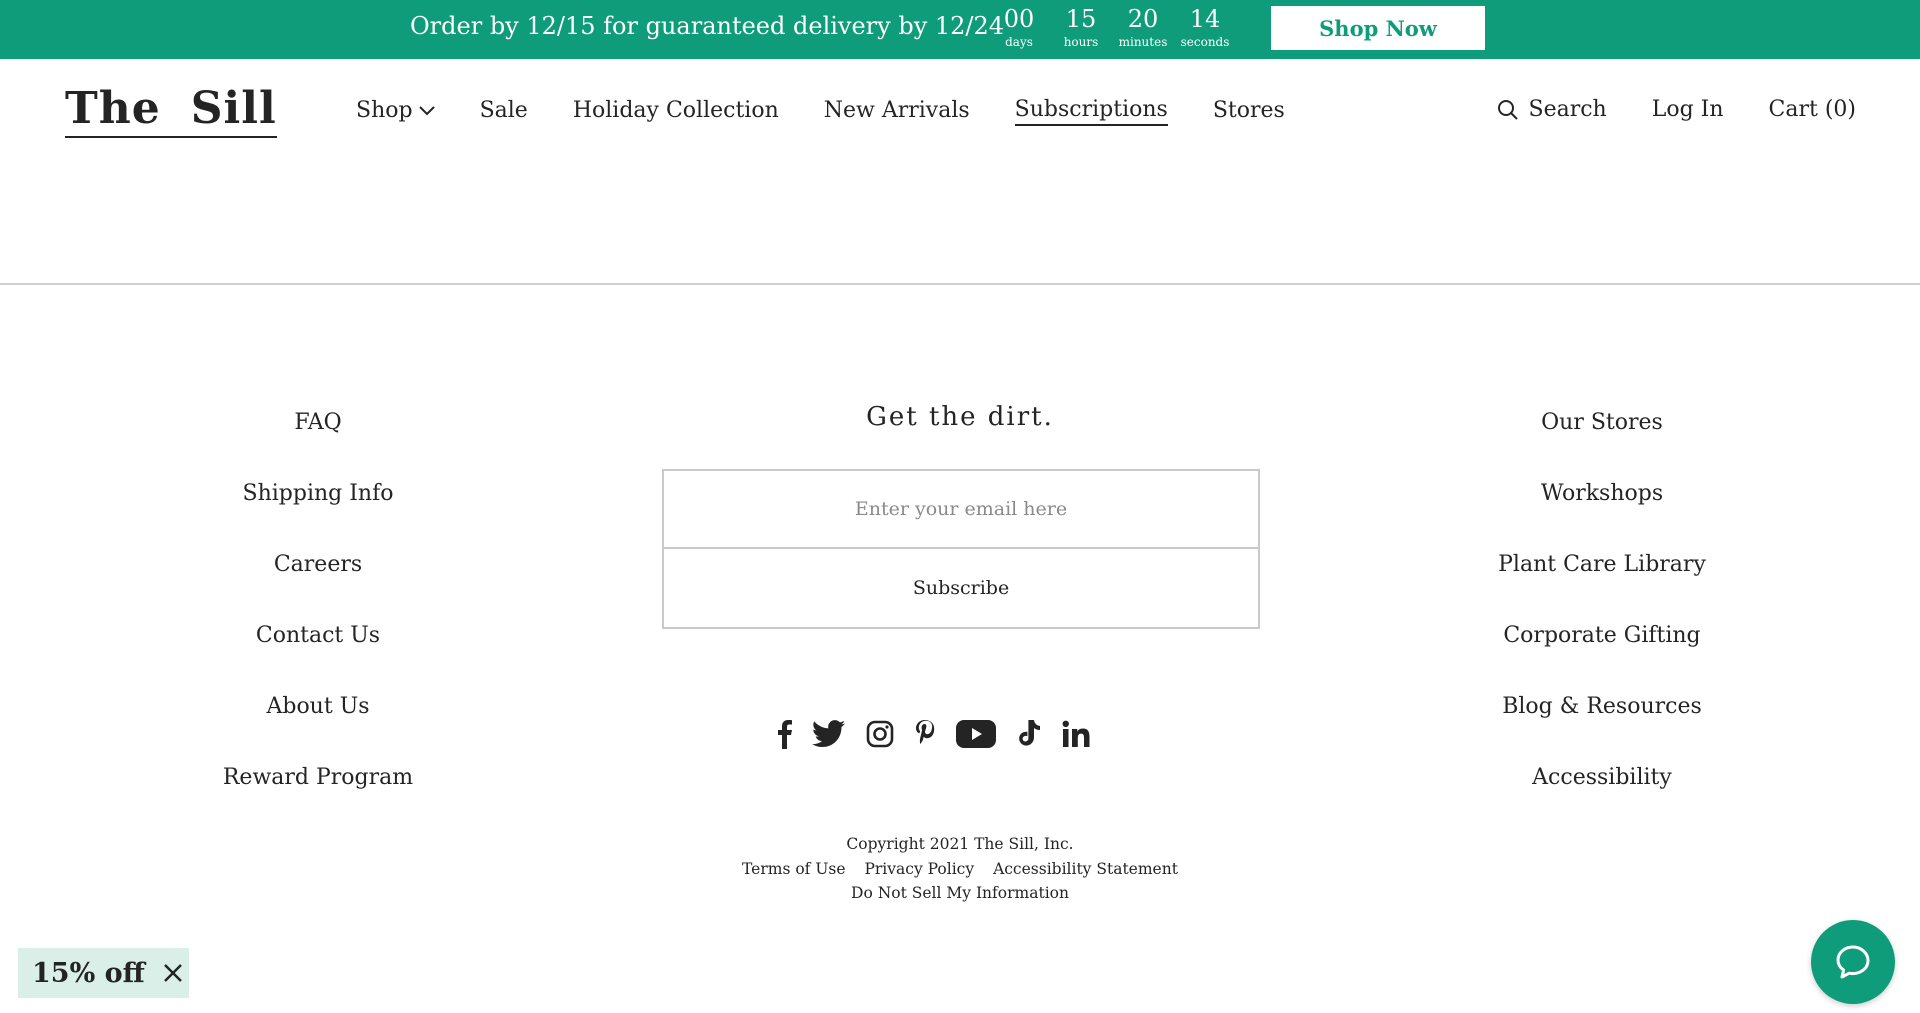 The image size is (1920, 1013). Describe the element at coordinates (897, 111) in the screenshot. I see `nav-new-arrivals: New Arrivals` at that location.